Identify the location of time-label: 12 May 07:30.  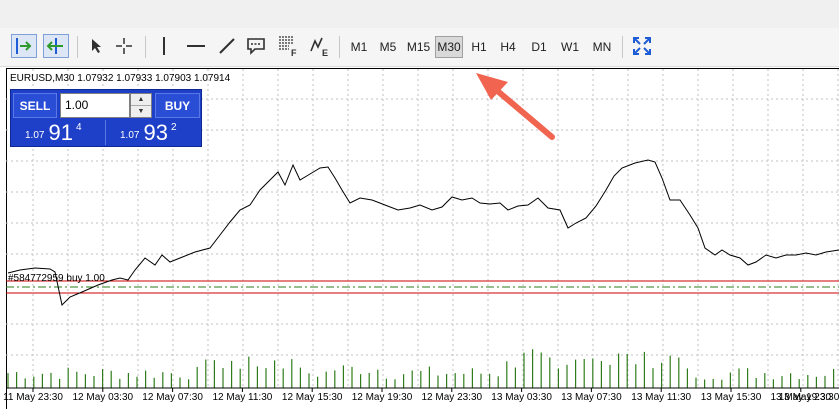
(172, 397).